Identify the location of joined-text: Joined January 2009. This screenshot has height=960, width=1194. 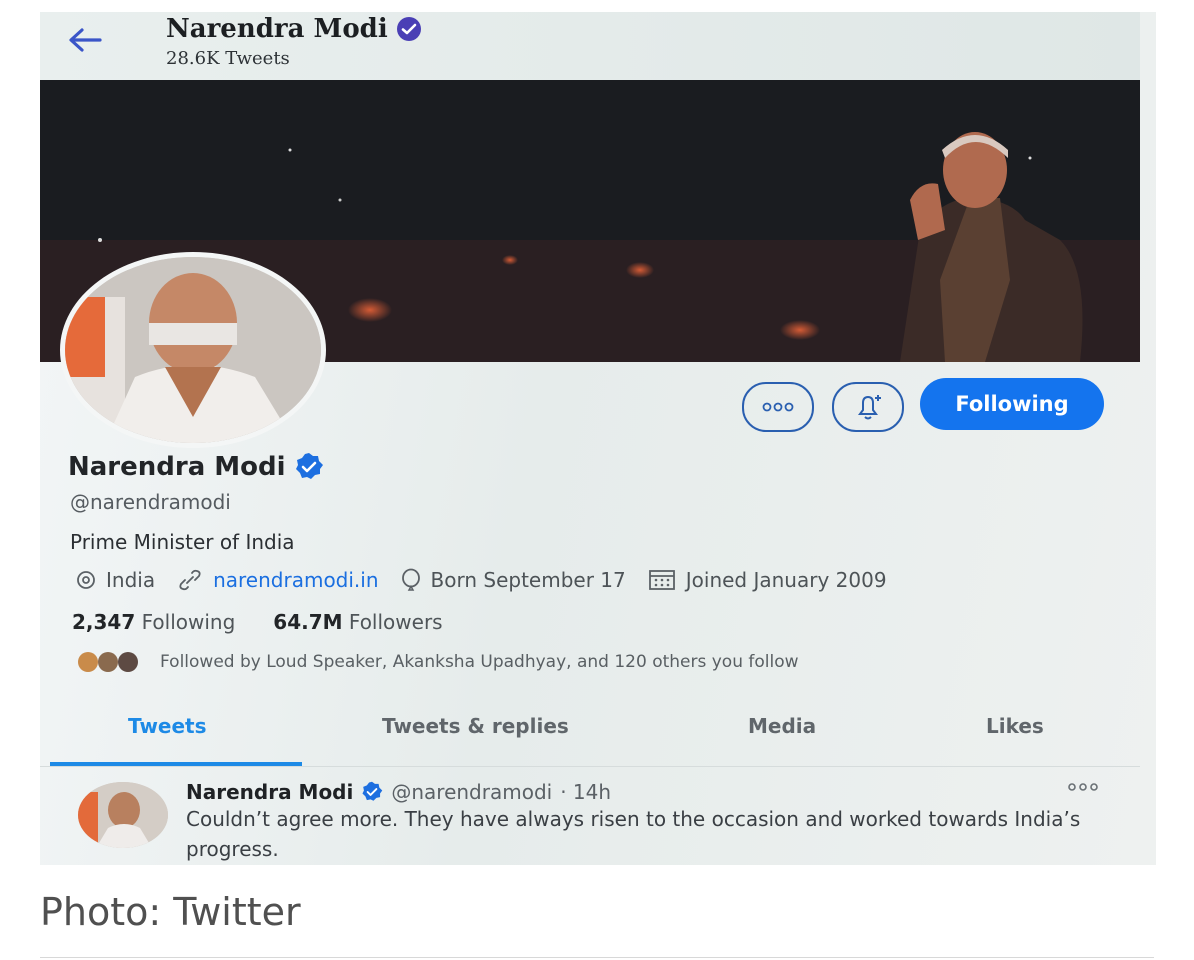
(786, 580).